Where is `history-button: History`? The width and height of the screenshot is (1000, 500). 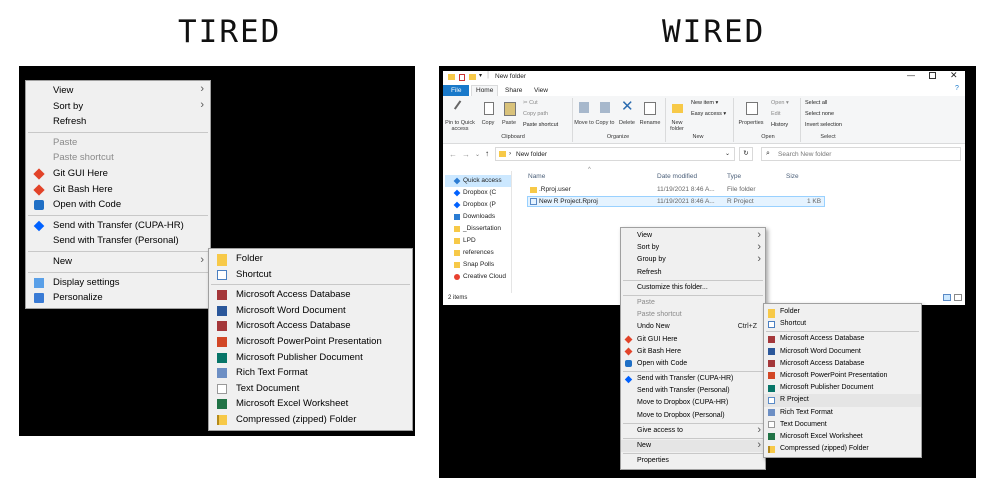 history-button: History is located at coordinates (779, 125).